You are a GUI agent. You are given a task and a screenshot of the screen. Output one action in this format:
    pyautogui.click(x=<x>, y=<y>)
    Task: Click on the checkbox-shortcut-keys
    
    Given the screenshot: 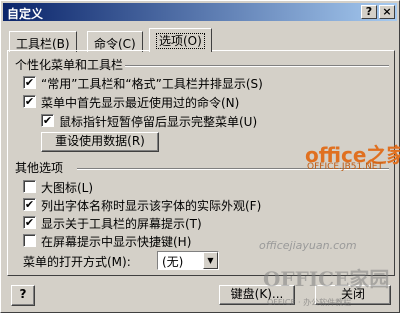 What is the action you would take?
    pyautogui.click(x=29, y=240)
    